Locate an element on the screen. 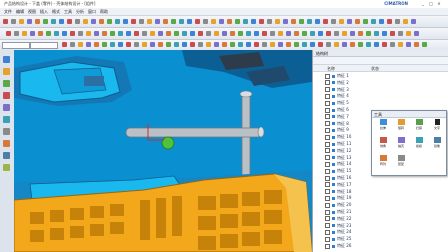  shell-button: 抽壳 is located at coordinates (401, 144).